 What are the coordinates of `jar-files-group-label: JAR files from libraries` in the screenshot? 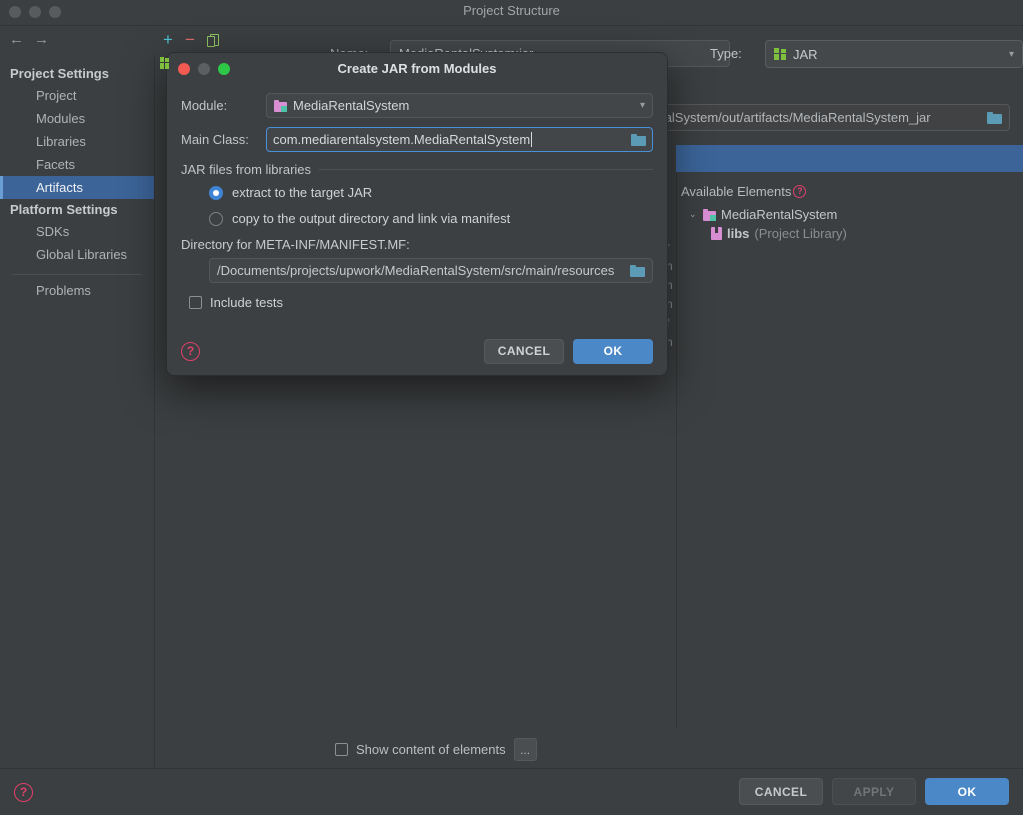 It's located at (246, 169).